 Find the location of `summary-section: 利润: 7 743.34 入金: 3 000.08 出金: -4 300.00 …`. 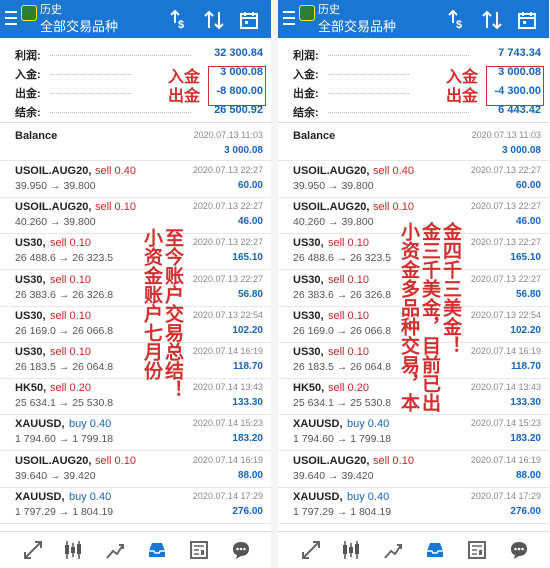

summary-section: 利润: 7 743.34 入金: 3 000.08 出金: -4 300.00 … is located at coordinates (413, 80).